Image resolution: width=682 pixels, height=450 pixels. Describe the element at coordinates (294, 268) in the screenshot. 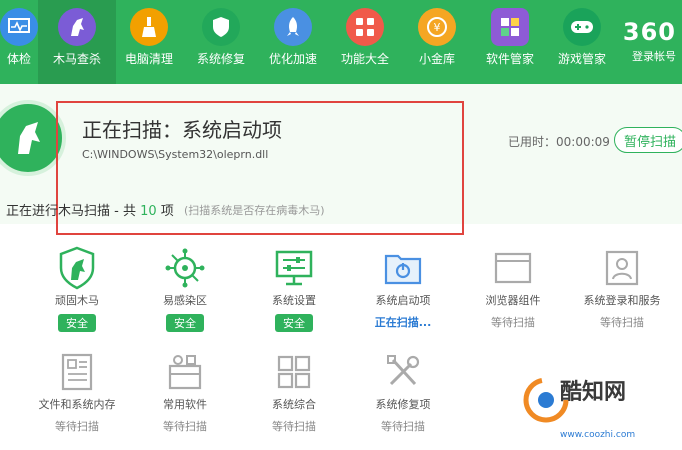

I see `settings-monitor-icon` at that location.